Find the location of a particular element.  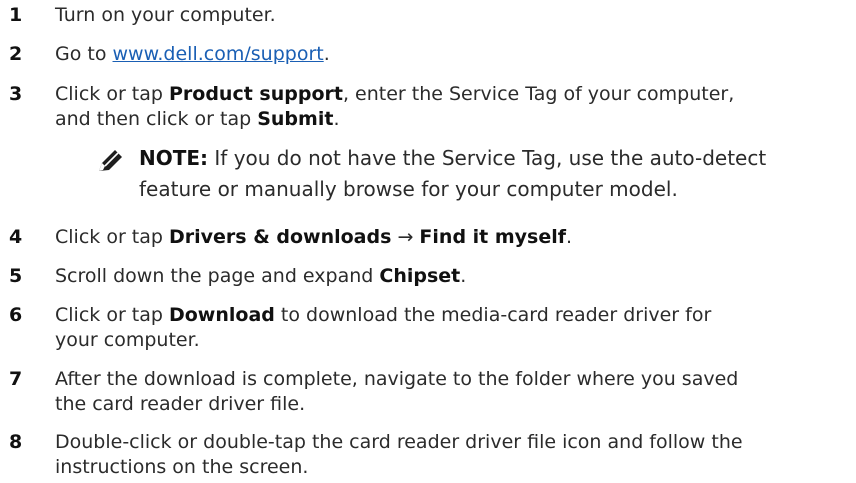

step-number: 1 is located at coordinates (16, 15).